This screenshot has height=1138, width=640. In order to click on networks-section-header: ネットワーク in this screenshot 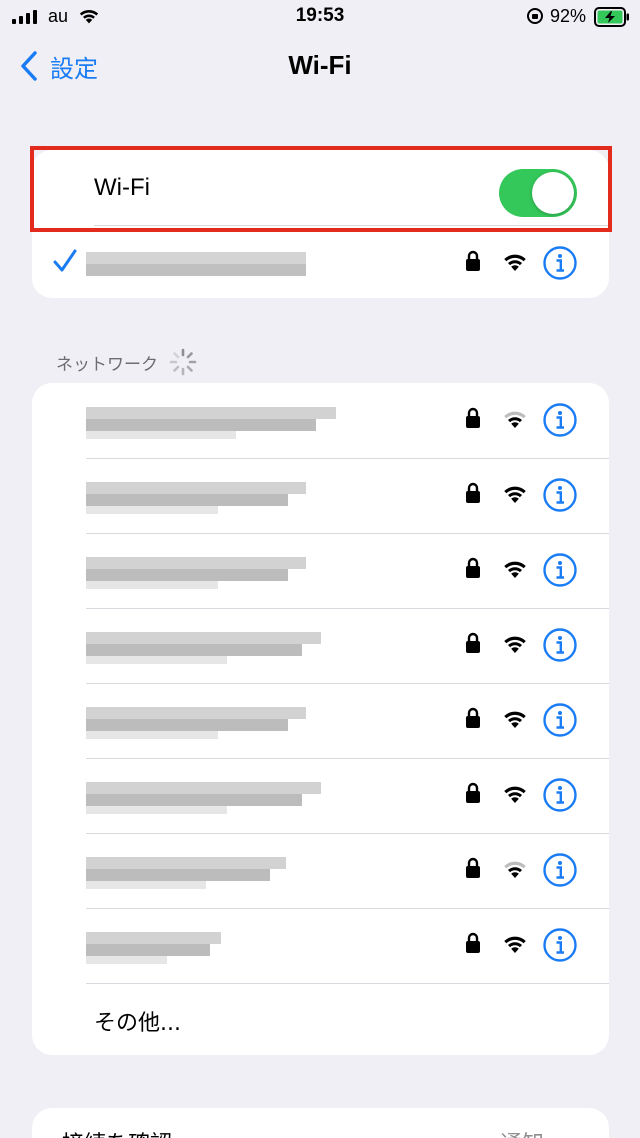, I will do `click(127, 362)`.